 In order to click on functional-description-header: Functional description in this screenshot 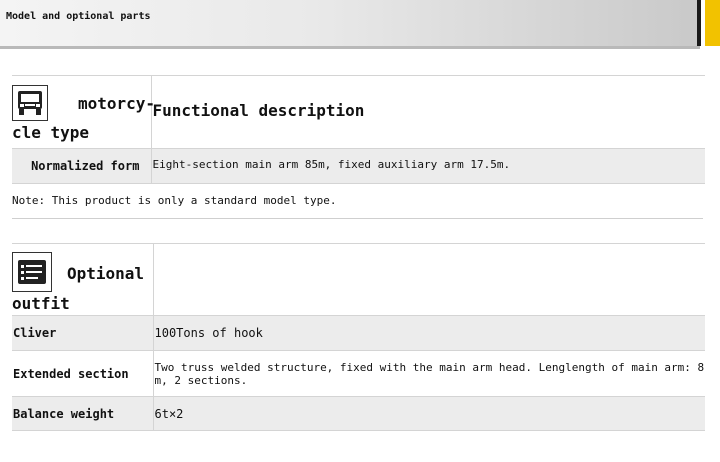, I will do `click(427, 112)`.